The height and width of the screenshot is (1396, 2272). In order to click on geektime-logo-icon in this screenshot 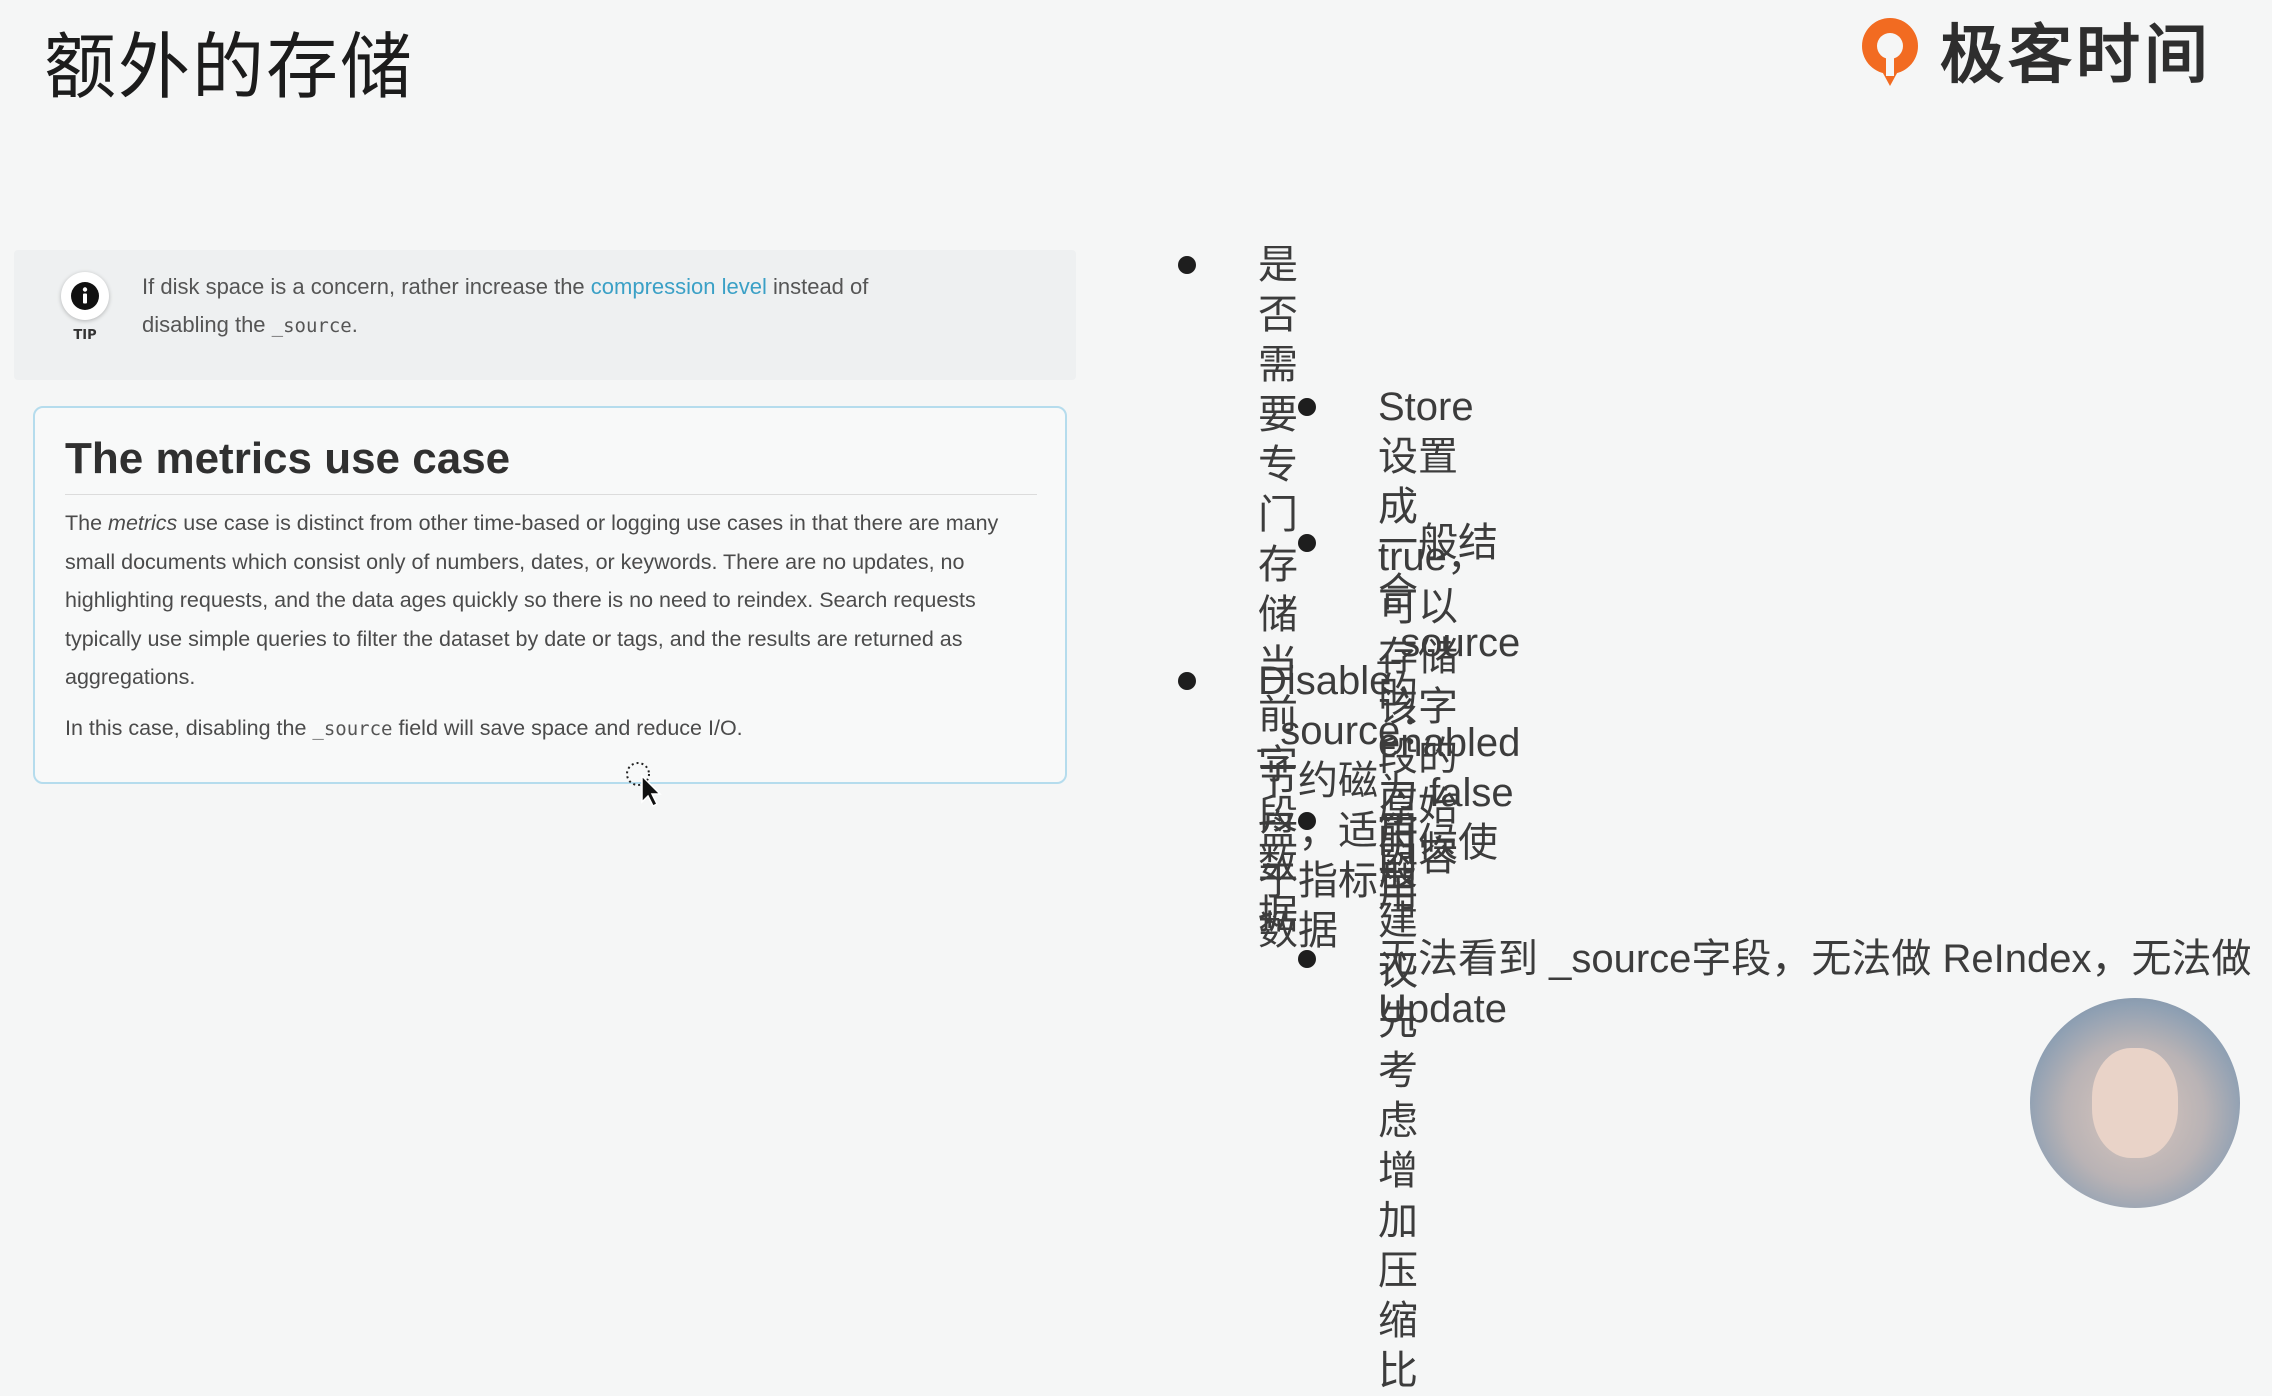, I will do `click(1890, 52)`.